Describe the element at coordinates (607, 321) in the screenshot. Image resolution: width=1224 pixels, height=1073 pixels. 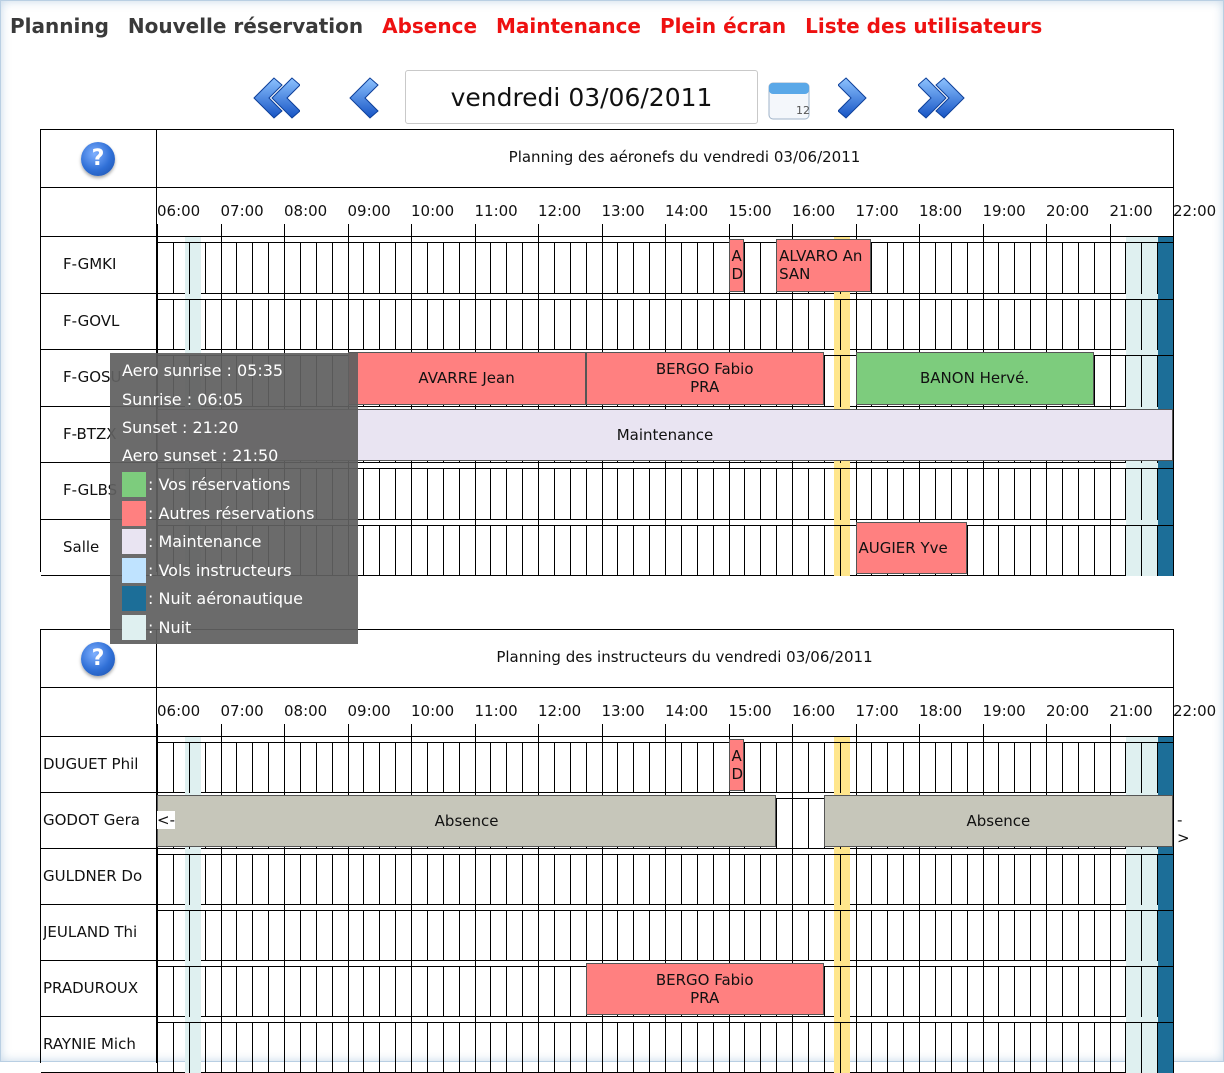
I see `planning-row: F-GOVL` at that location.